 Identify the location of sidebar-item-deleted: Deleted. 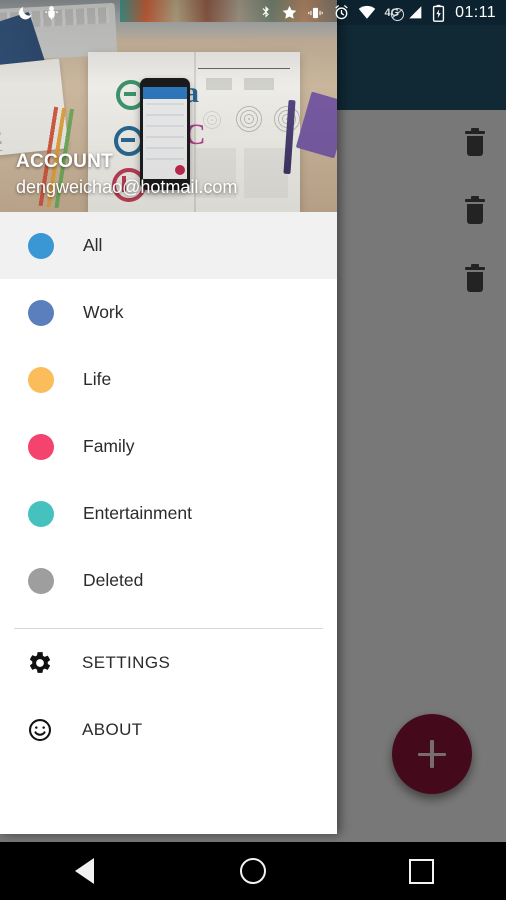
(168, 580).